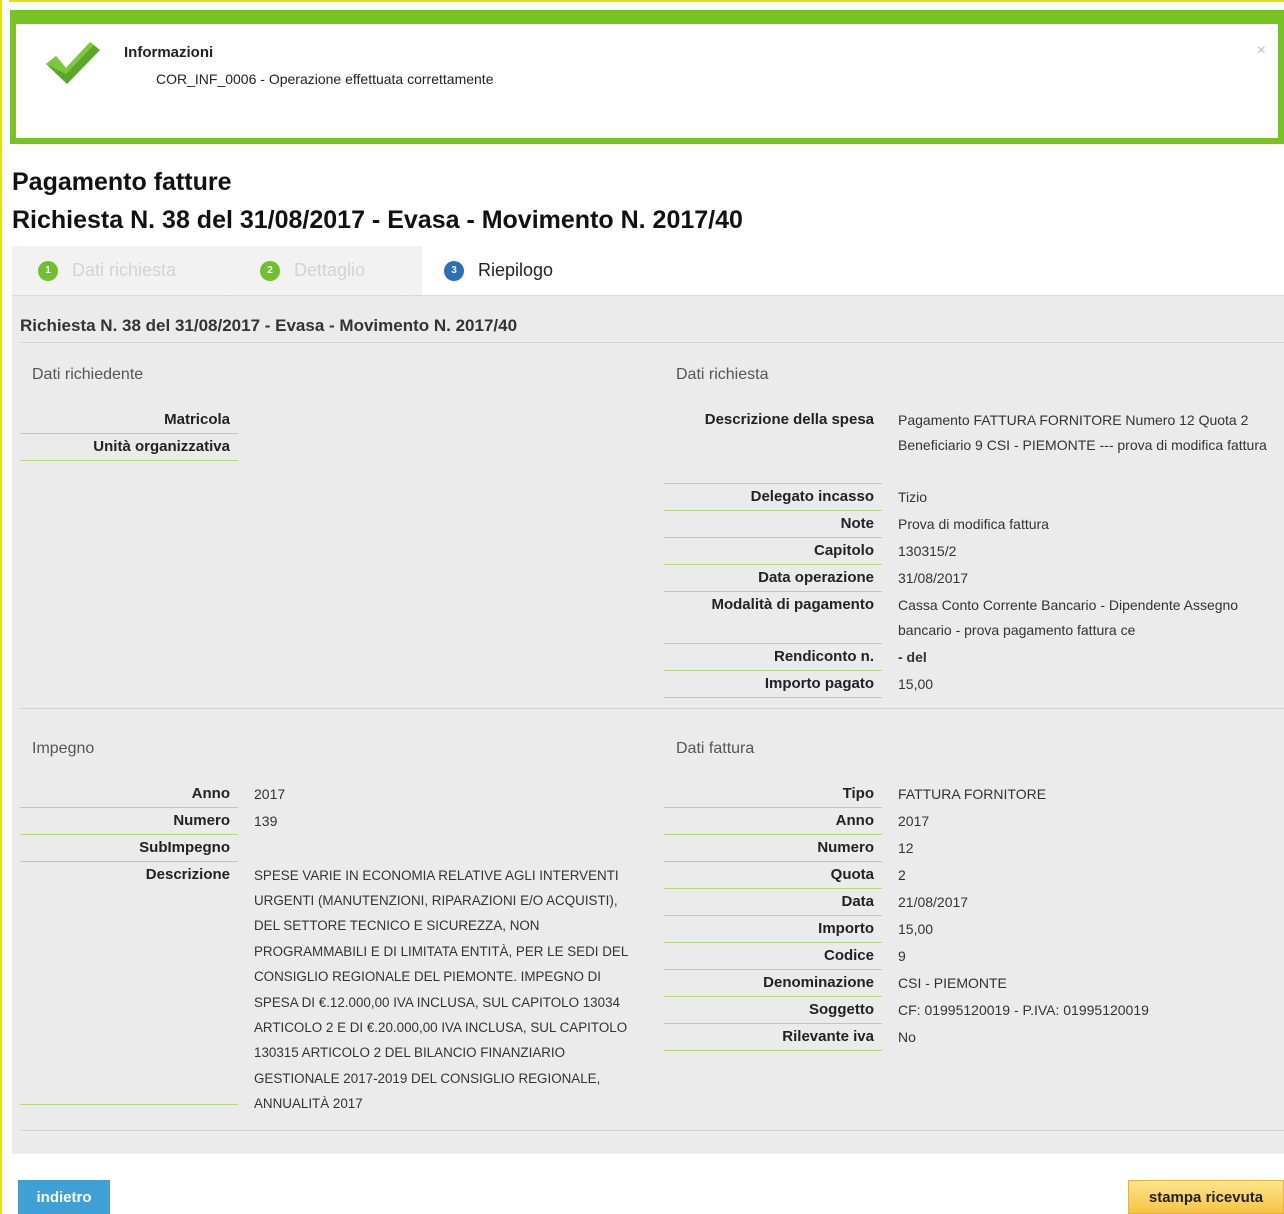 This screenshot has height=1214, width=1284. Describe the element at coordinates (1023, 1009) in the screenshot. I see `field-value: CF: 01995120019 - P.IVA: 01995120019` at that location.